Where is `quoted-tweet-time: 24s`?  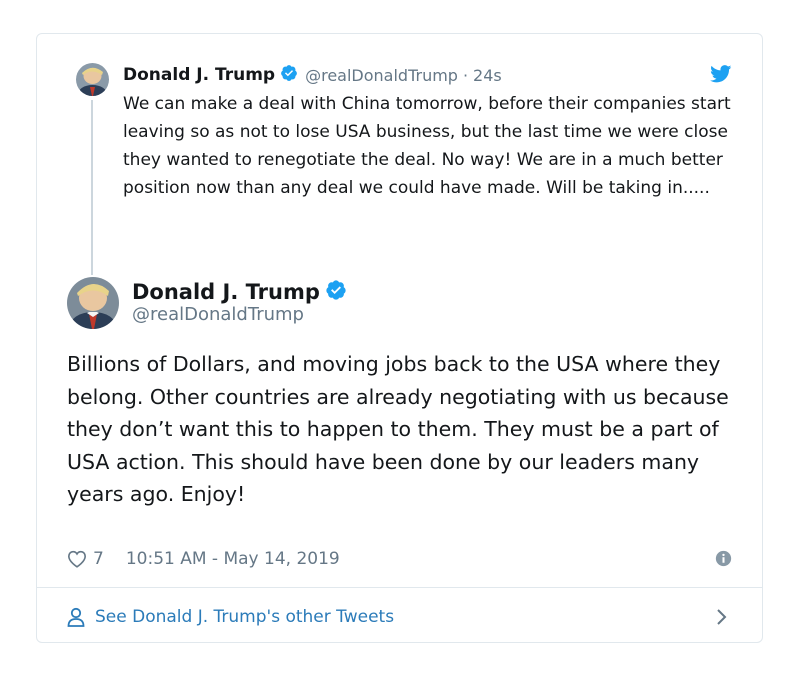
quoted-tweet-time: 24s is located at coordinates (487, 75).